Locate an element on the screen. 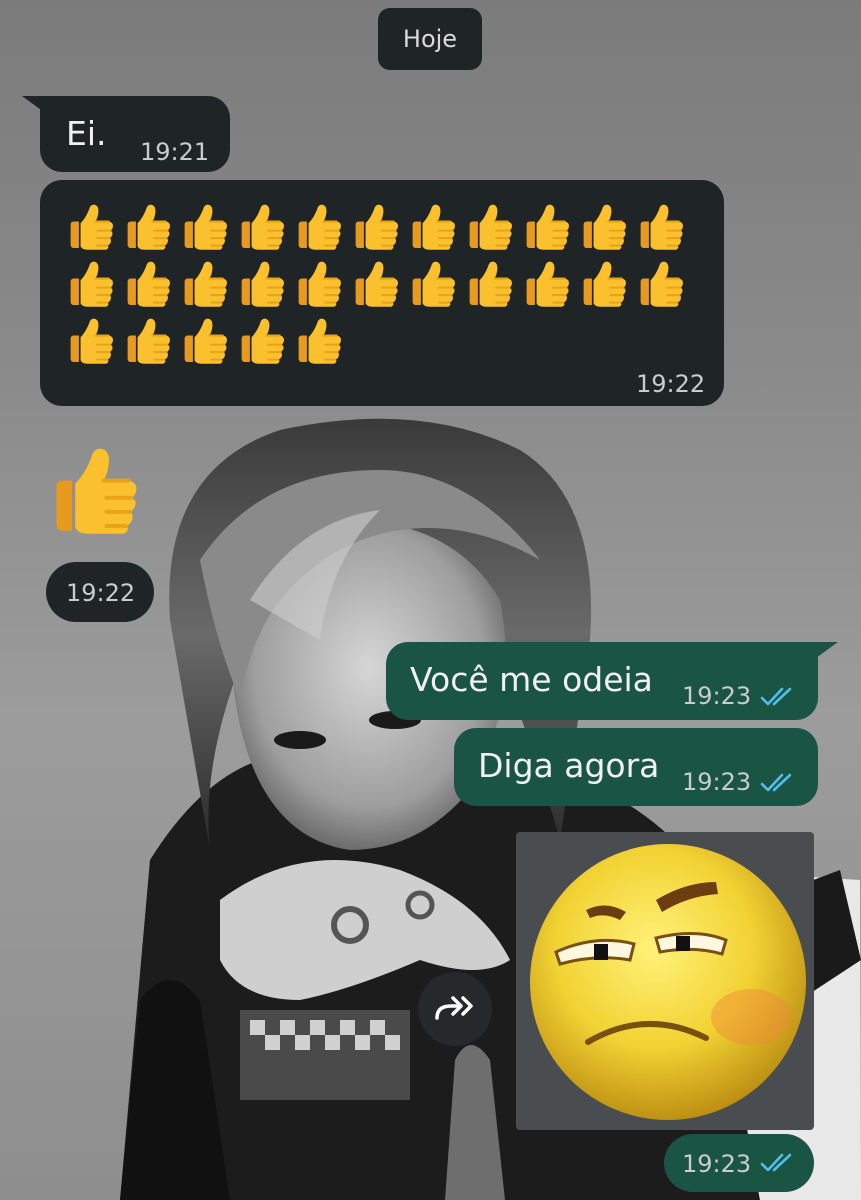  forward-arrow-icon is located at coordinates (454, 1008).